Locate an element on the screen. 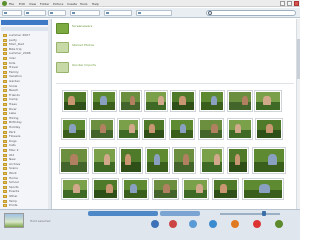  view-button is located at coordinates (85, 13).